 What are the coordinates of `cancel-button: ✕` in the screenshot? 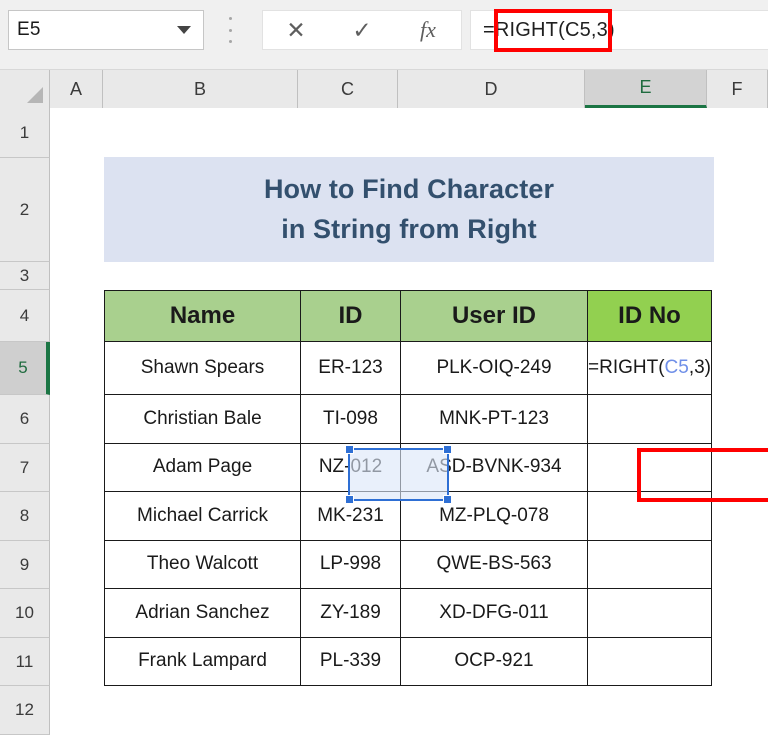 It's located at (296, 30).